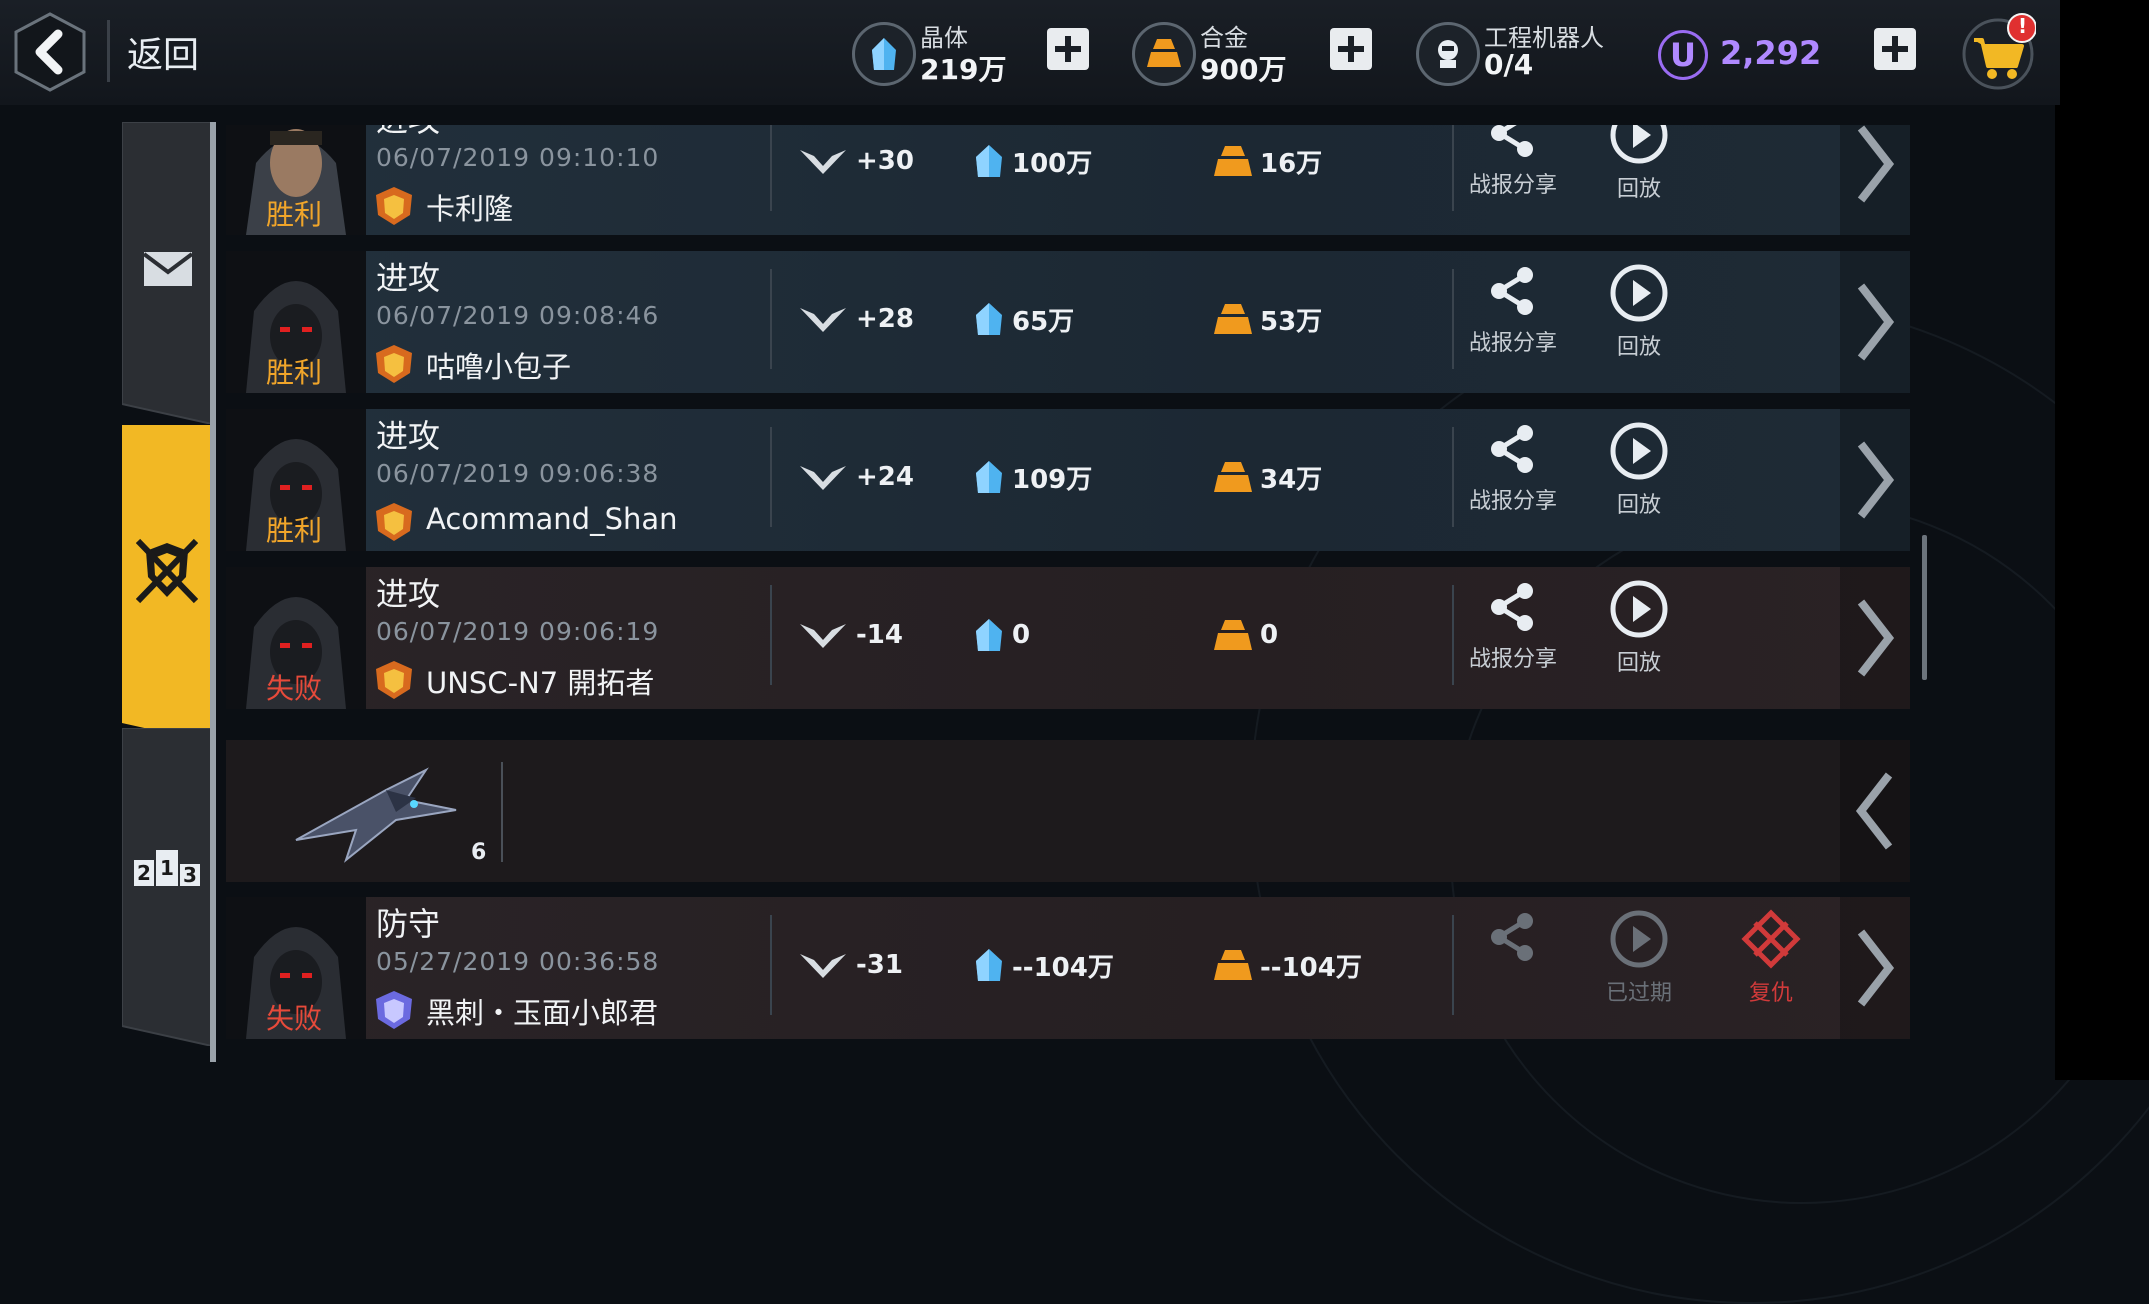  What do you see at coordinates (1267, 161) in the screenshot?
I see `alloy-change: 16万` at bounding box center [1267, 161].